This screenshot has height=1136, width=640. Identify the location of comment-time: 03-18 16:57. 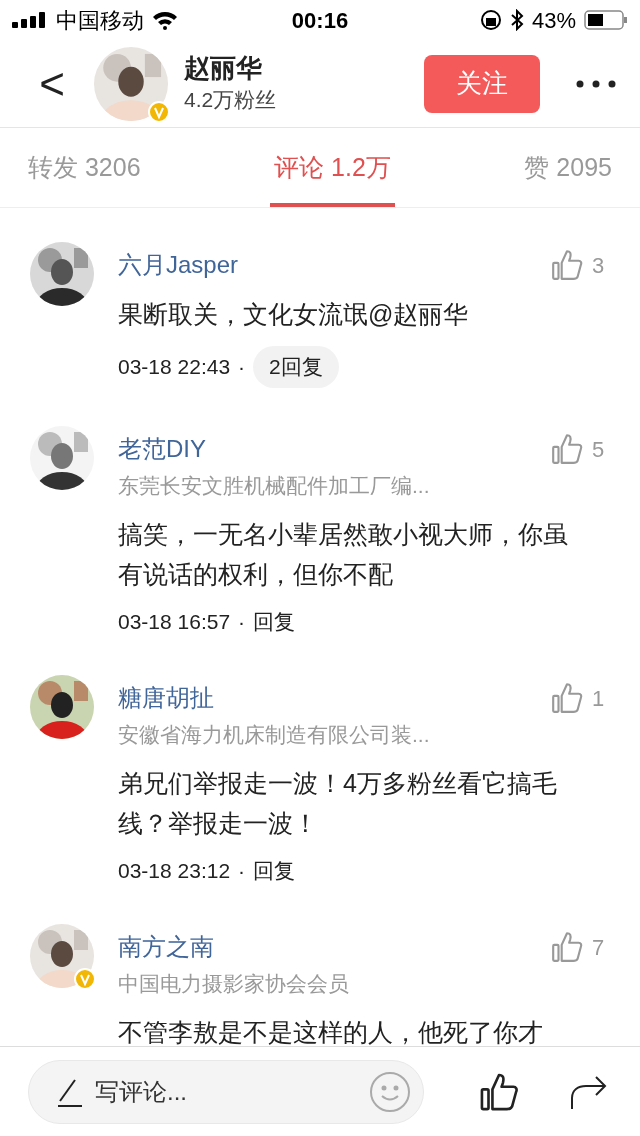
(174, 621).